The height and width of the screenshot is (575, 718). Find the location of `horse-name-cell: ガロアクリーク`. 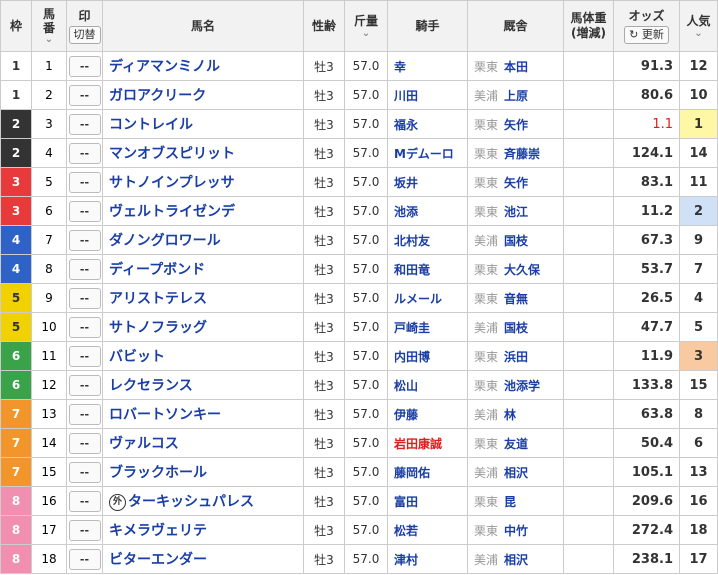

horse-name-cell: ガロアクリーク is located at coordinates (203, 95).